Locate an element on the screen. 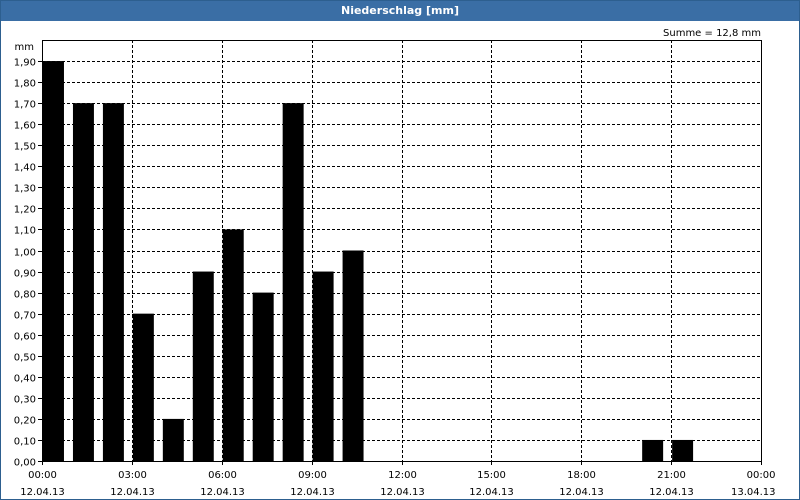  y-tick-label: 1,60 is located at coordinates (25, 126).